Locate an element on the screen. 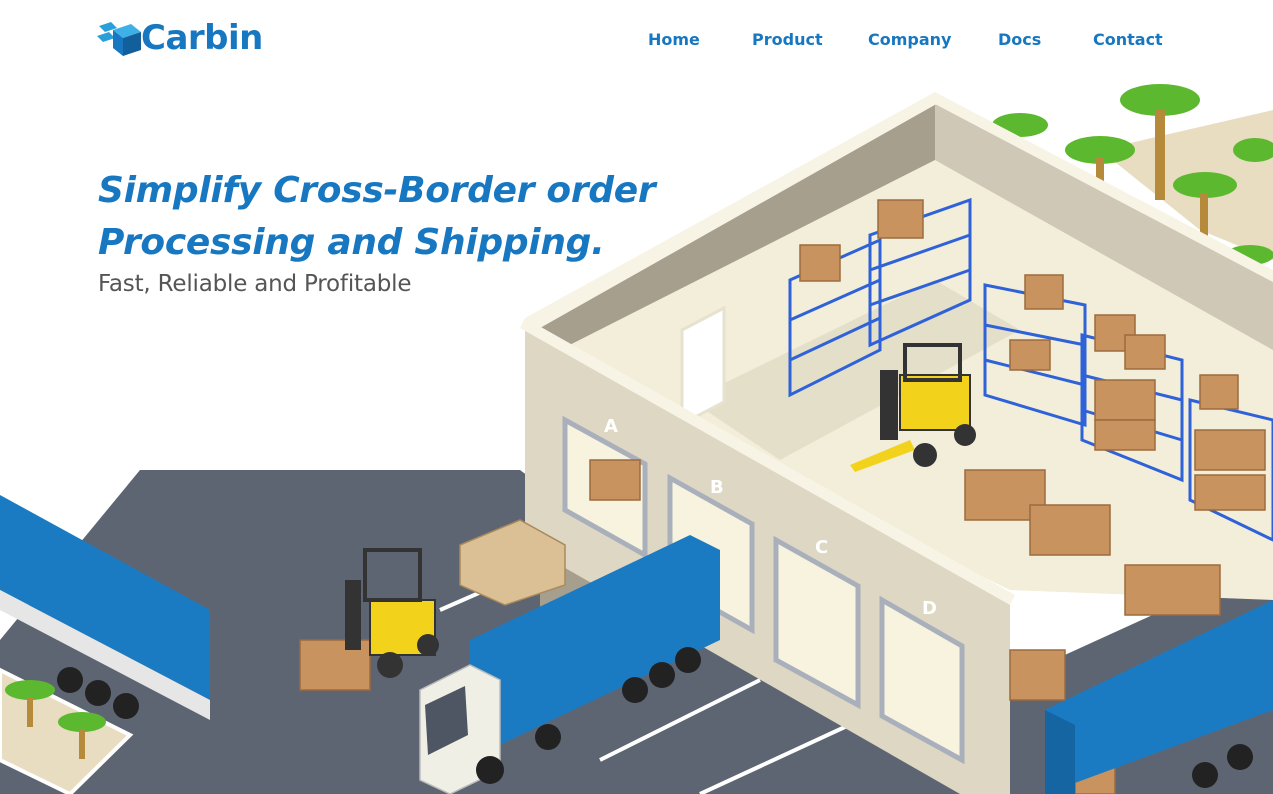  brand-name: Carbin is located at coordinates (202, 38).